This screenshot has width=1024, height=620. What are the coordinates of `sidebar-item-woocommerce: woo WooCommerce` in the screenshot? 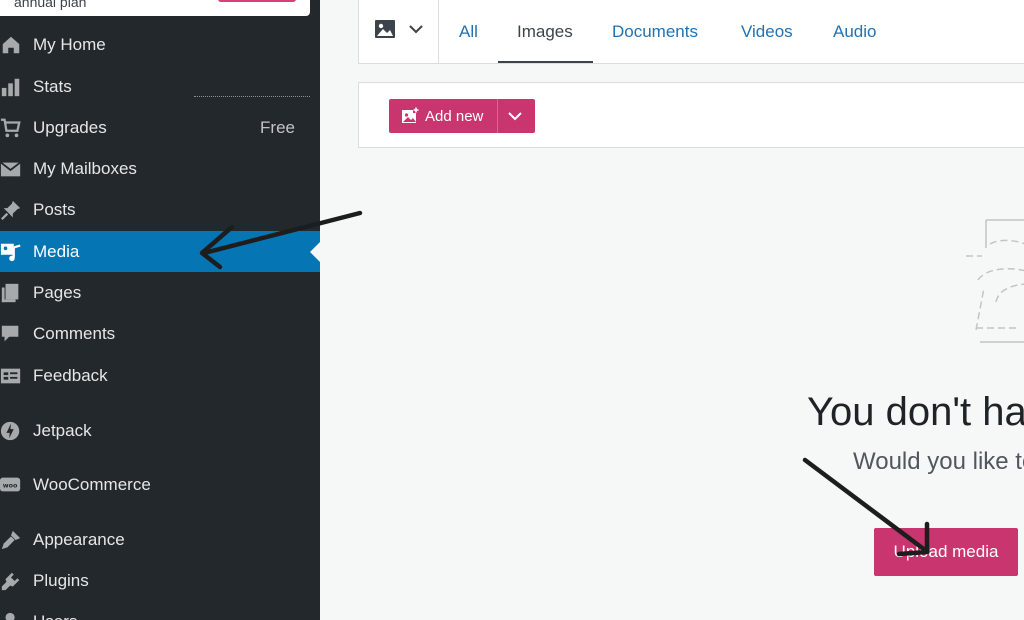 It's located at (160, 484).